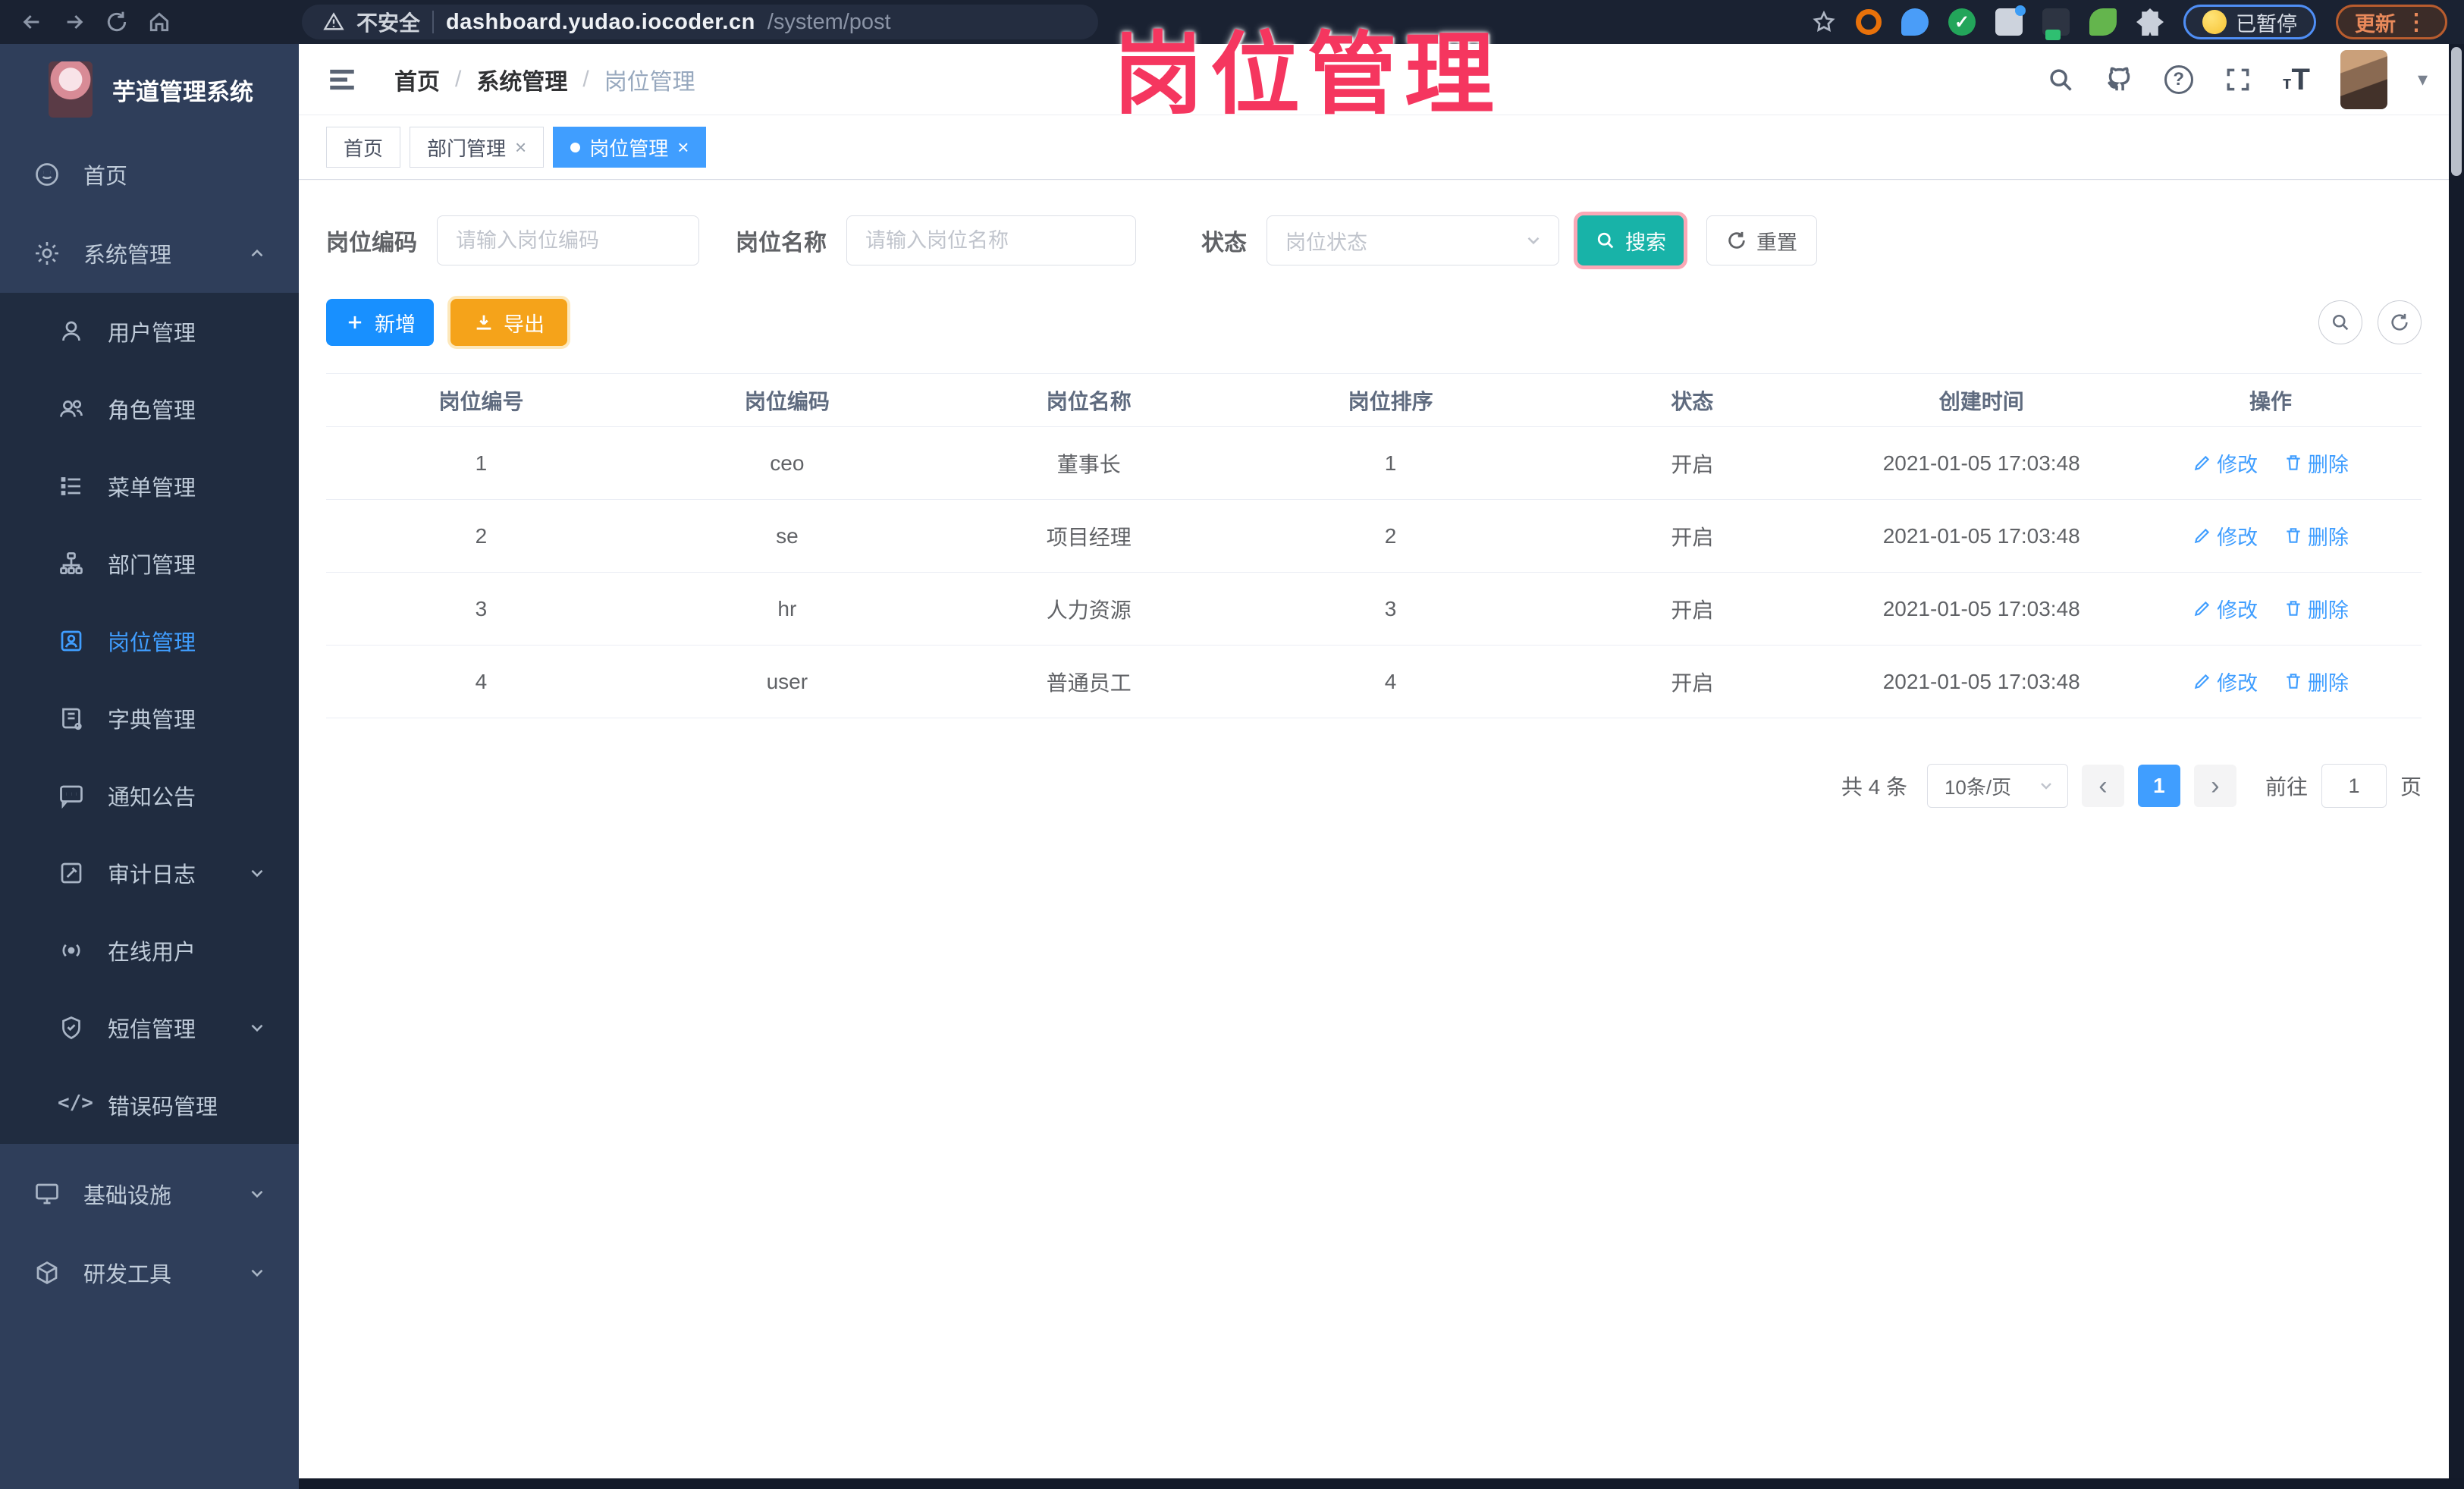 The height and width of the screenshot is (1489, 2464). I want to click on github-icon, so click(2119, 79).